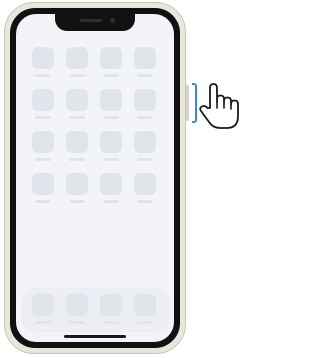  I want to click on side-button, so click(187, 103).